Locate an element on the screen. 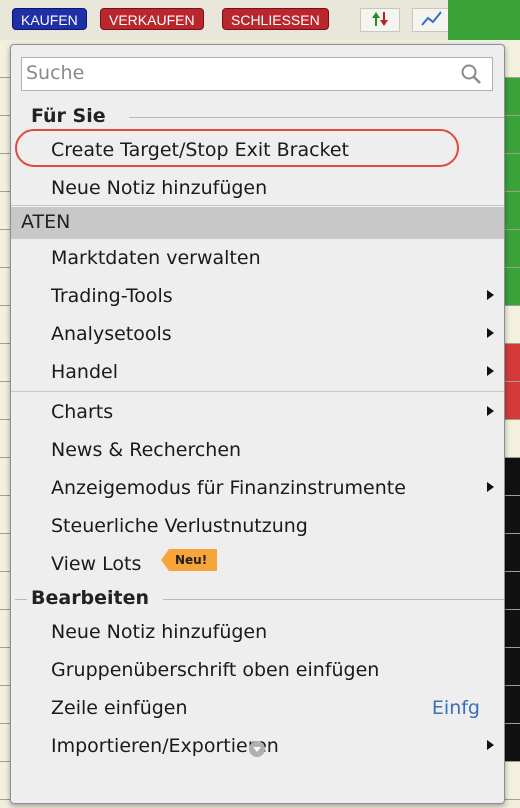 Image resolution: width=520 pixels, height=808 pixels. group-header-label: ATEN is located at coordinates (46, 222).